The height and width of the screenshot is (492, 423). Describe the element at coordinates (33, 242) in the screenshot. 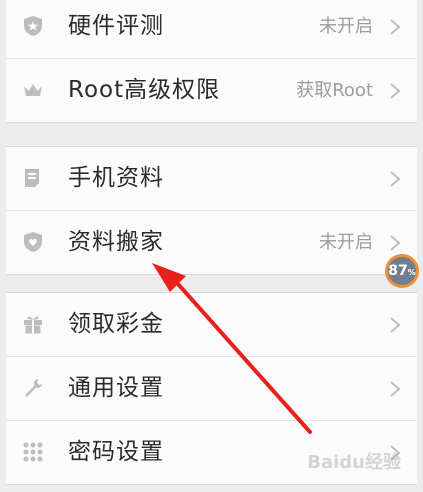

I see `shield-heart-icon` at that location.